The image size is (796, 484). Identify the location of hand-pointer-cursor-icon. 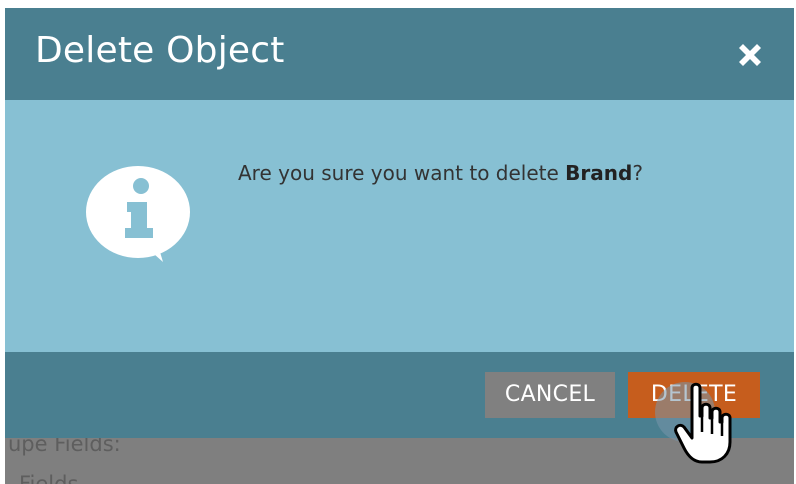
(703, 425).